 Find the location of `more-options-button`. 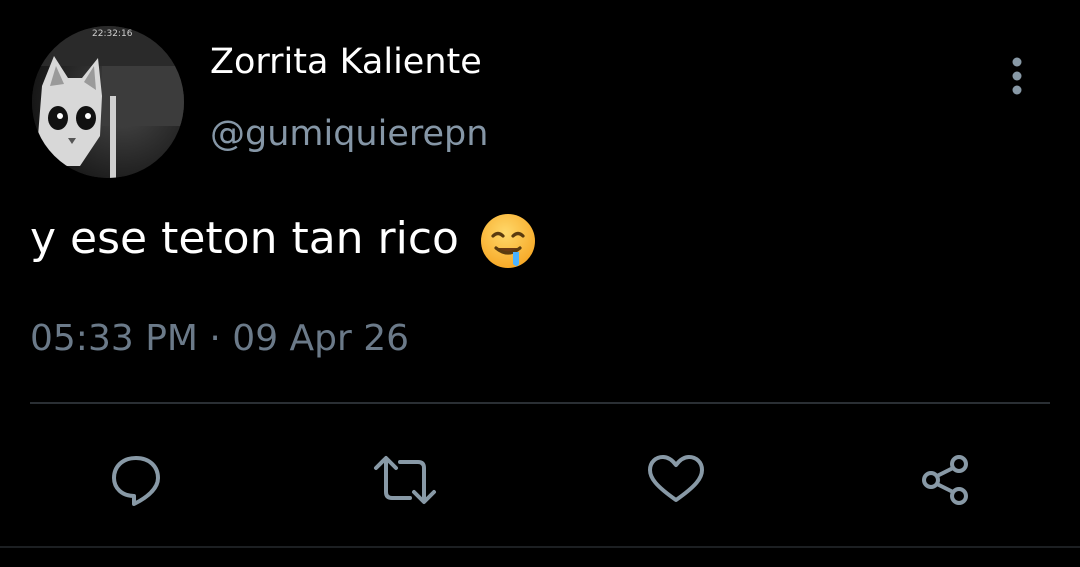

more-options-button is located at coordinates (1017, 76).